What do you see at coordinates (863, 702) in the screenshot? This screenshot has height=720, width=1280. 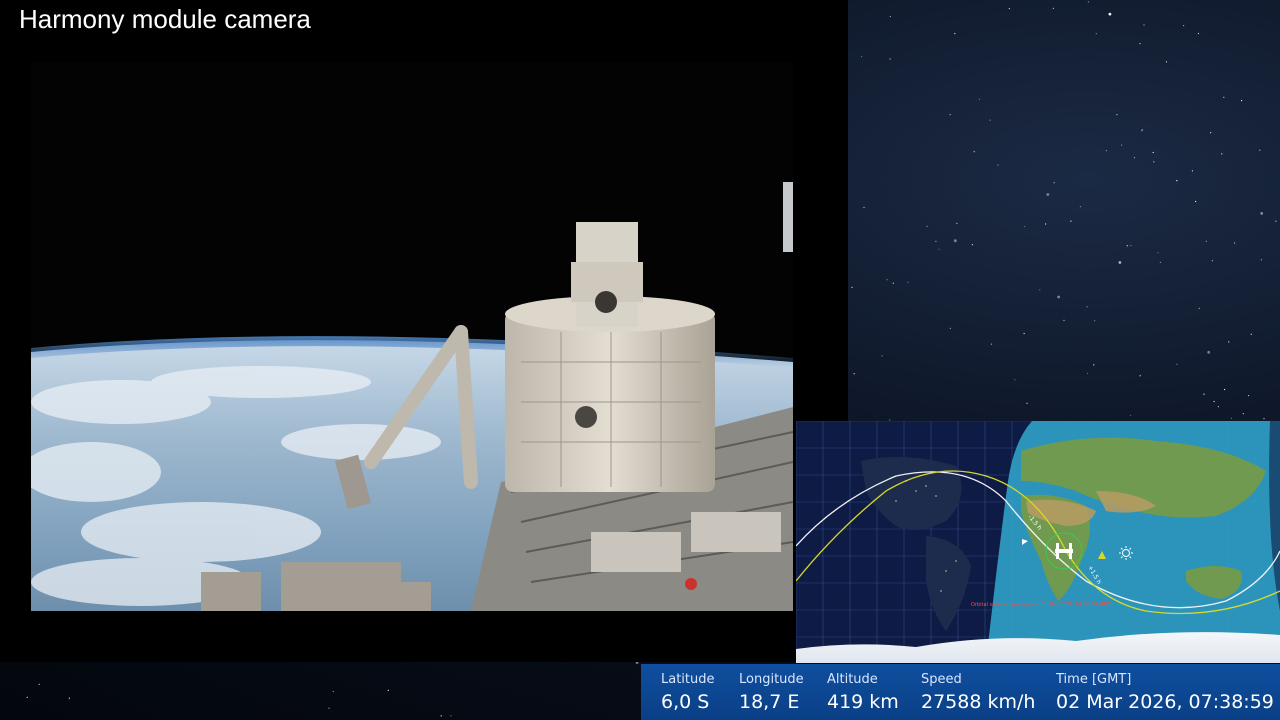 I see `altitude-value: 419 km` at bounding box center [863, 702].